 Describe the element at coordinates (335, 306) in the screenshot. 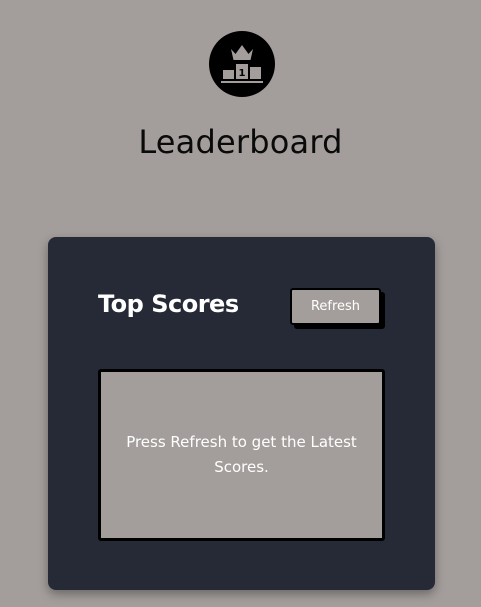

I see `refresh-button: Refresh` at that location.